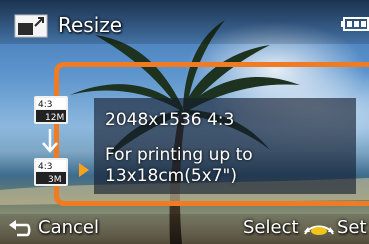 The image size is (369, 244). What do you see at coordinates (355, 24) in the screenshot?
I see `battery-icon` at bounding box center [355, 24].